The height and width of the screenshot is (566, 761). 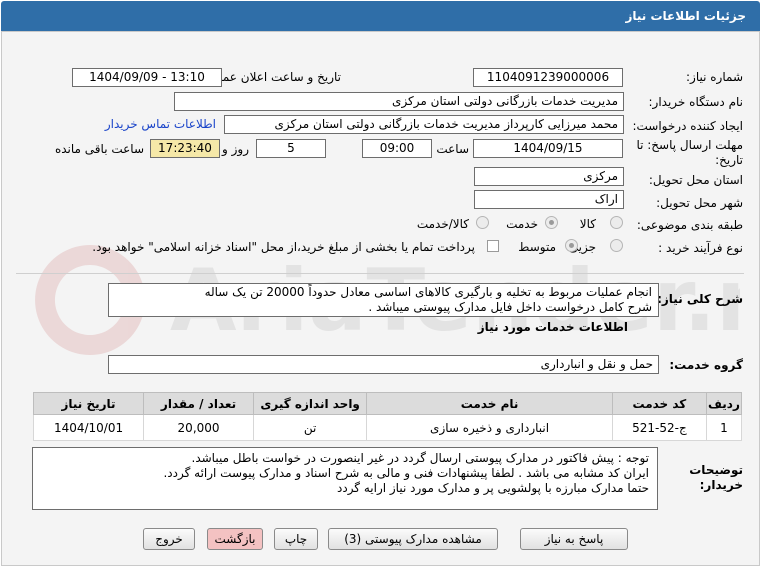 I want to click on category-goods-service-radio, so click(x=482, y=222).